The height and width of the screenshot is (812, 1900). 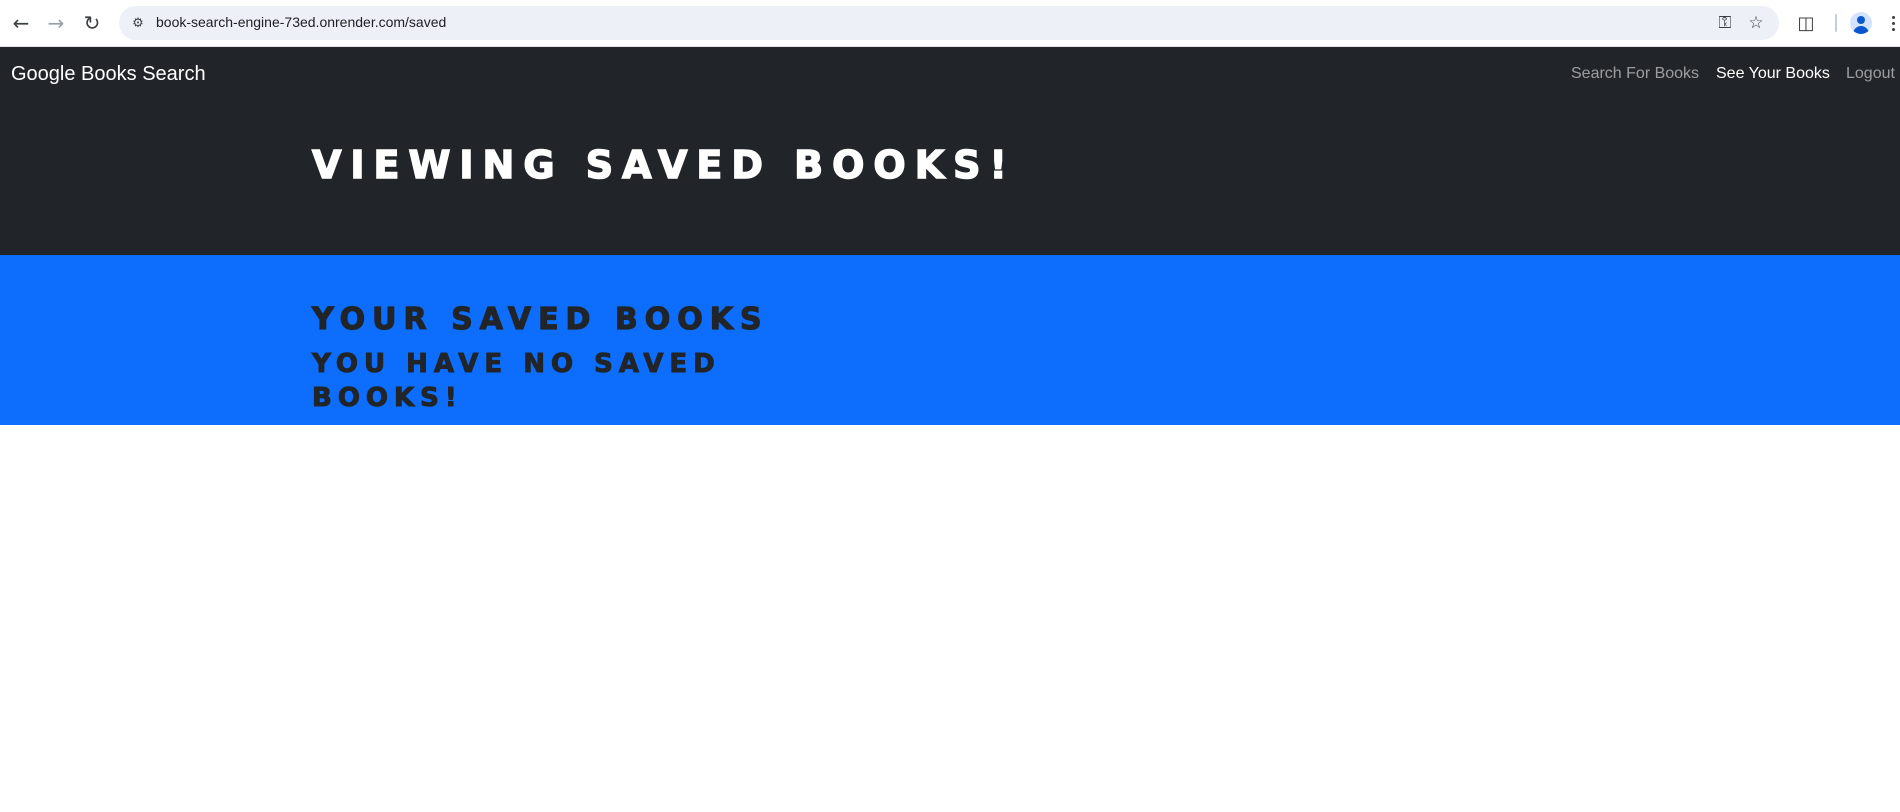 What do you see at coordinates (540, 319) in the screenshot?
I see `saved-books-heading: Your saved books` at bounding box center [540, 319].